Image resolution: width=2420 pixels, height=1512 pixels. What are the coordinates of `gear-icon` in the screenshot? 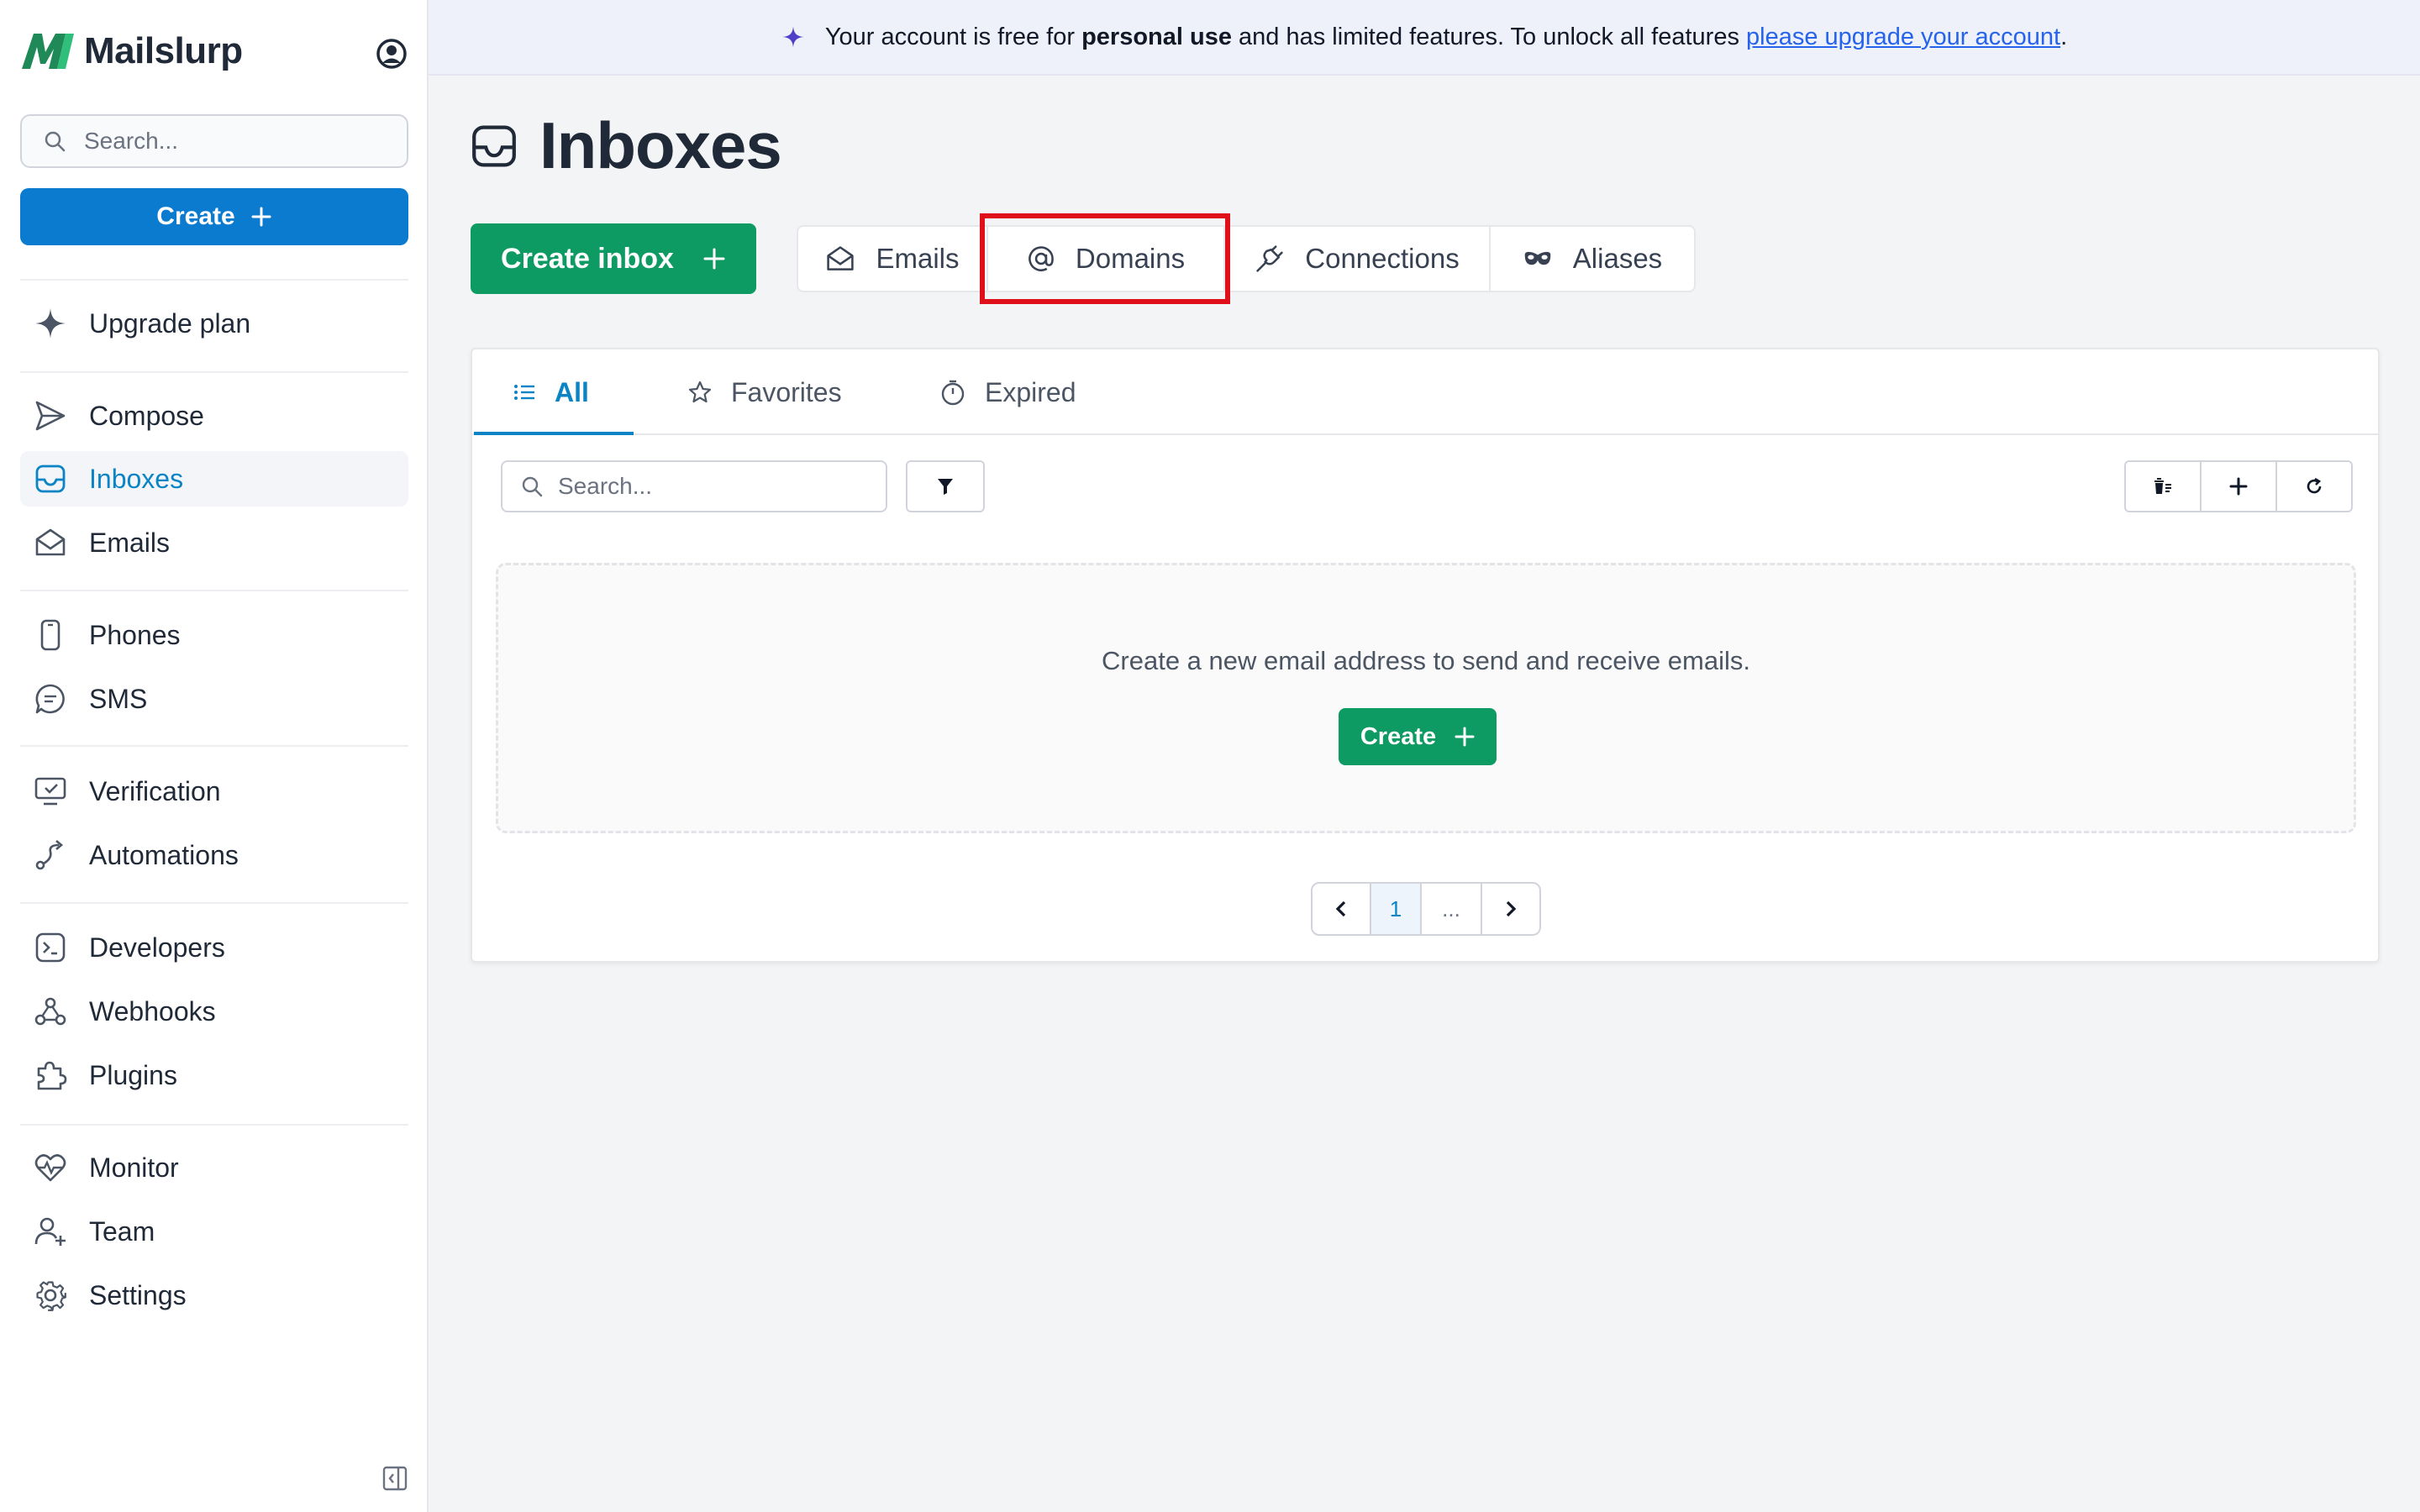 It's located at (51, 1295).